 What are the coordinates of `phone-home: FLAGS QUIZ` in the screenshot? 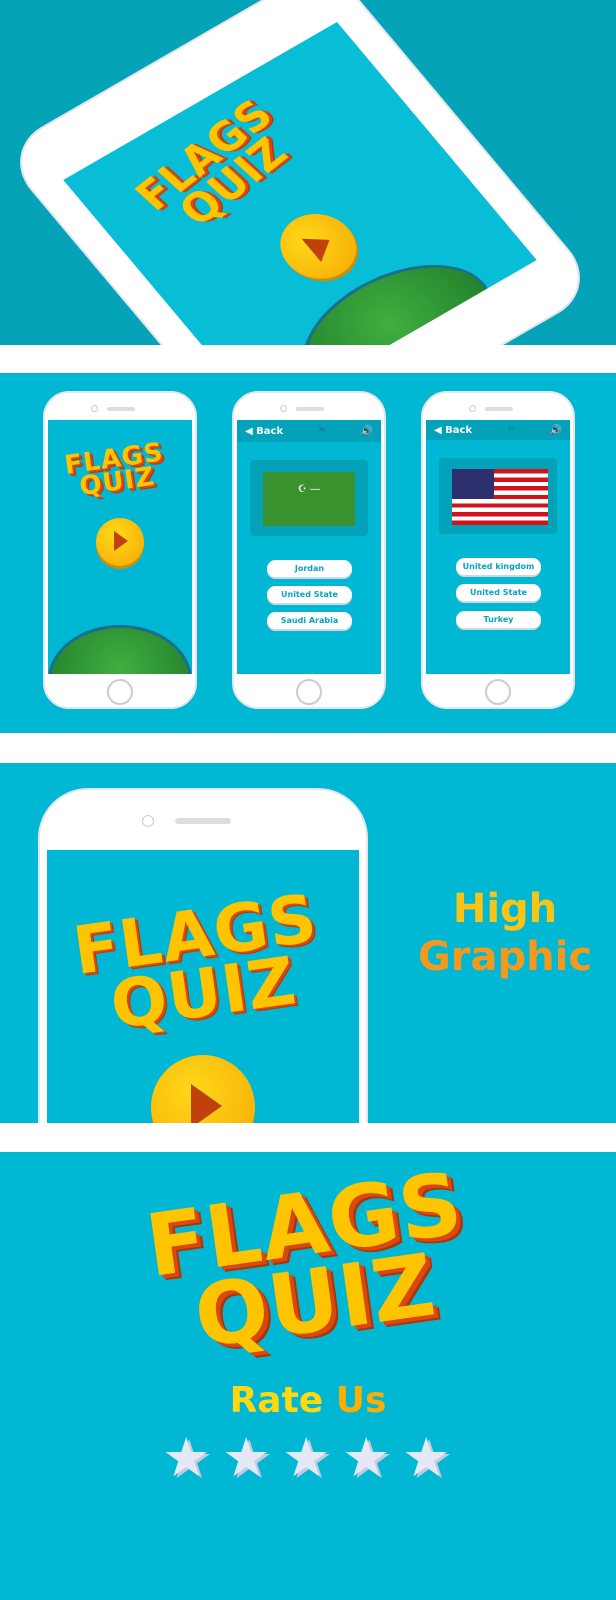 It's located at (120, 550).